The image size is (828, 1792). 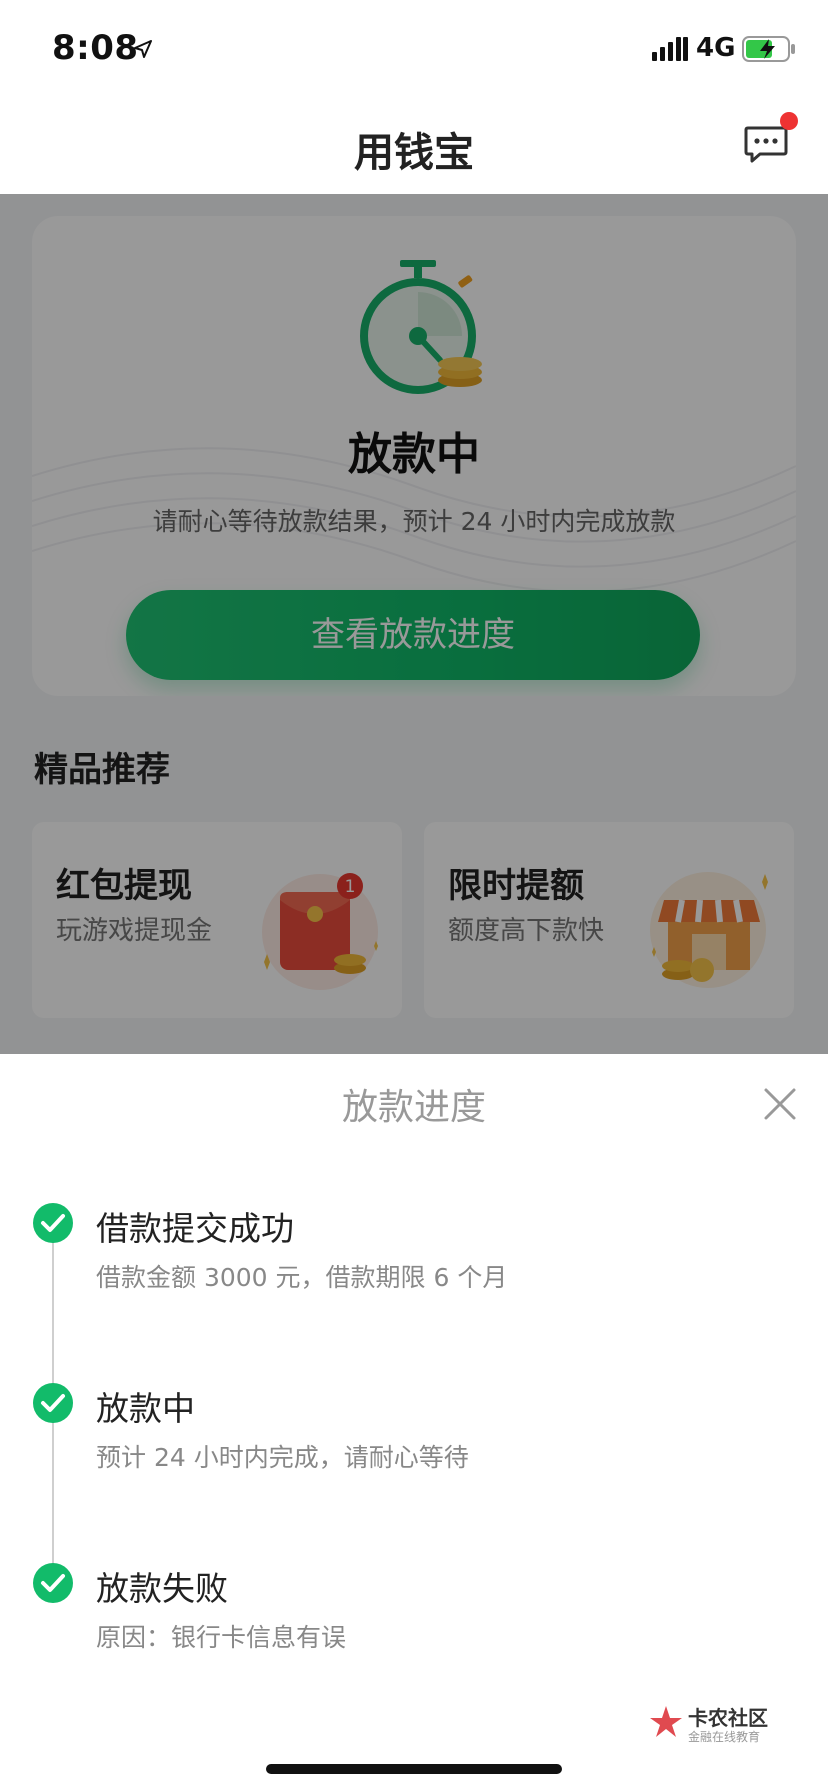 I want to click on watermark-text: 卡农社区, so click(x=728, y=1718).